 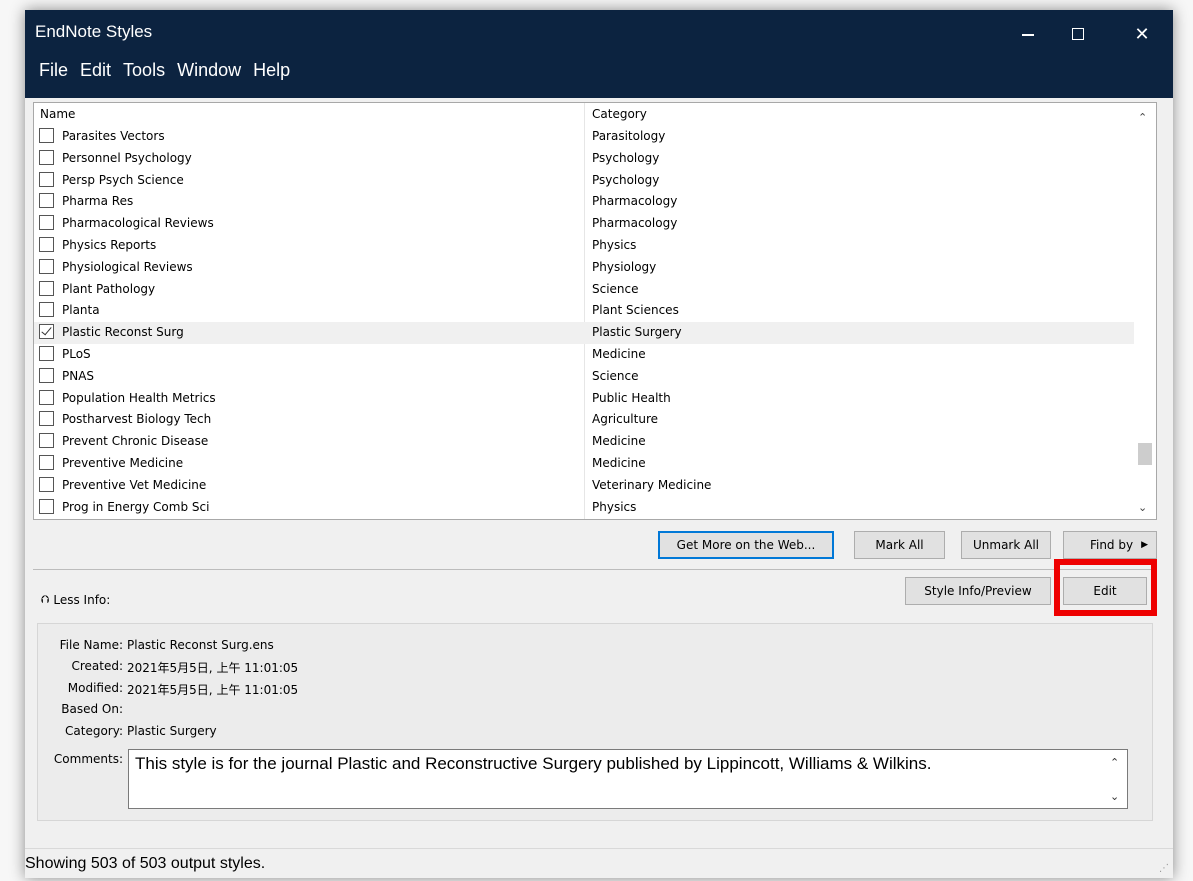 What do you see at coordinates (652, 484) in the screenshot?
I see `row-category: Veterinary Medicine` at bounding box center [652, 484].